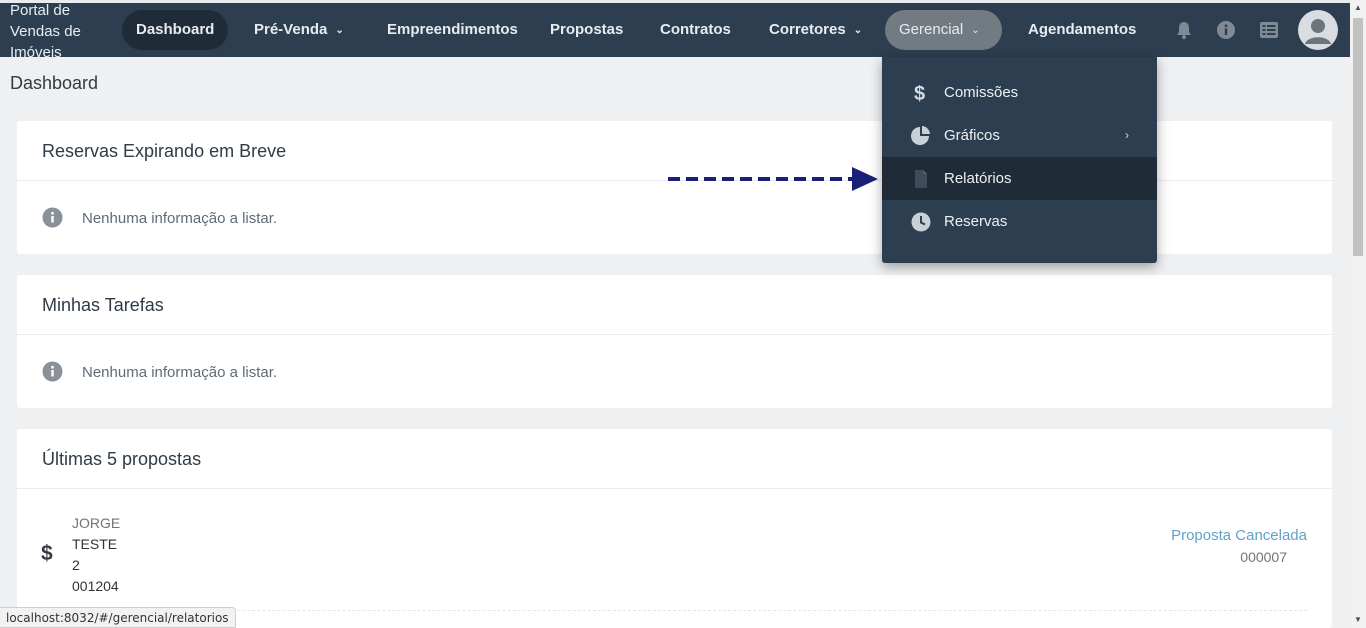 This screenshot has height=628, width=1366. Describe the element at coordinates (1358, 620) in the screenshot. I see `scroll-down-arrow: ▼` at that location.